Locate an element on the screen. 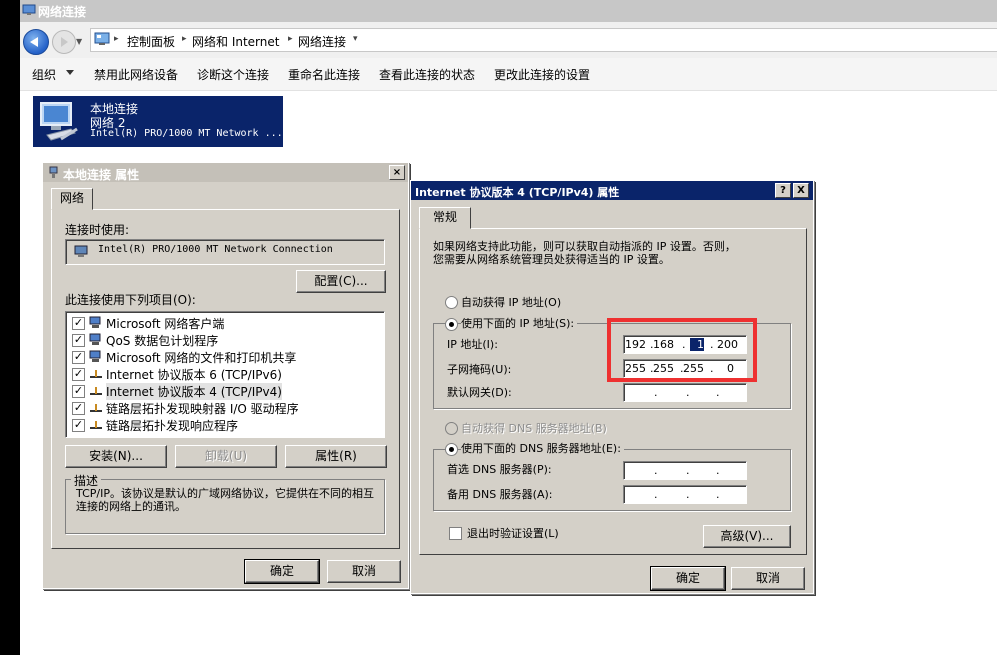 The image size is (997, 655). list-item: ✓ Internet 协议版本 6 (TCP/IPv6) is located at coordinates (220, 373).